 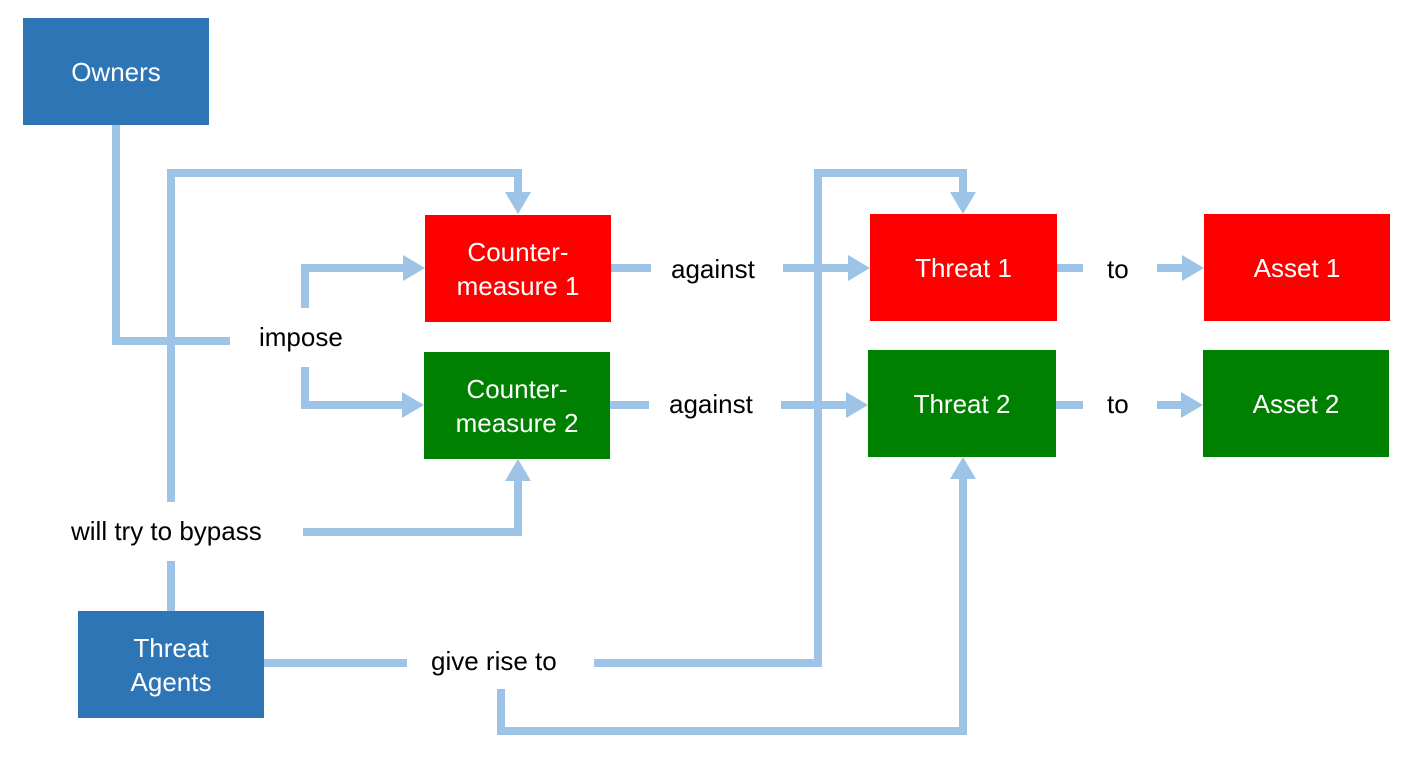 I want to click on threat-agents-box: Threat Agents, so click(x=171, y=664).